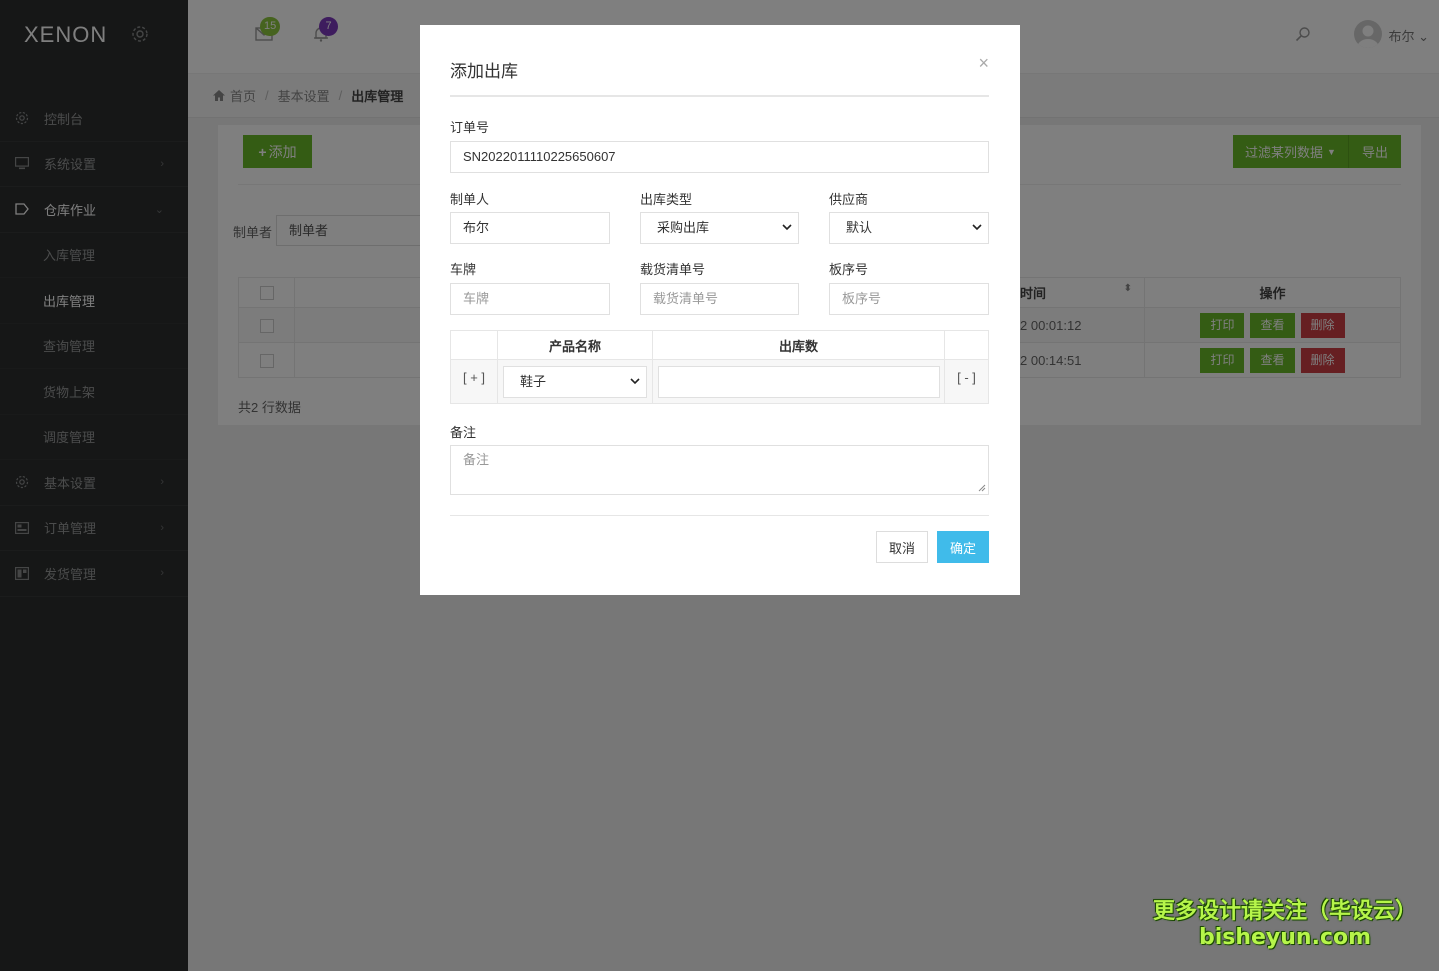 Image resolution: width=1439 pixels, height=971 pixels. What do you see at coordinates (719, 96) in the screenshot?
I see `modal-divider` at bounding box center [719, 96].